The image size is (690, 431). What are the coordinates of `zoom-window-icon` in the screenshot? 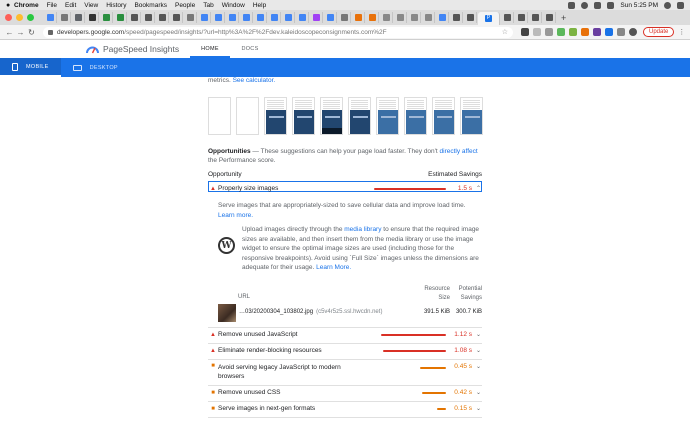 It's located at (30, 17).